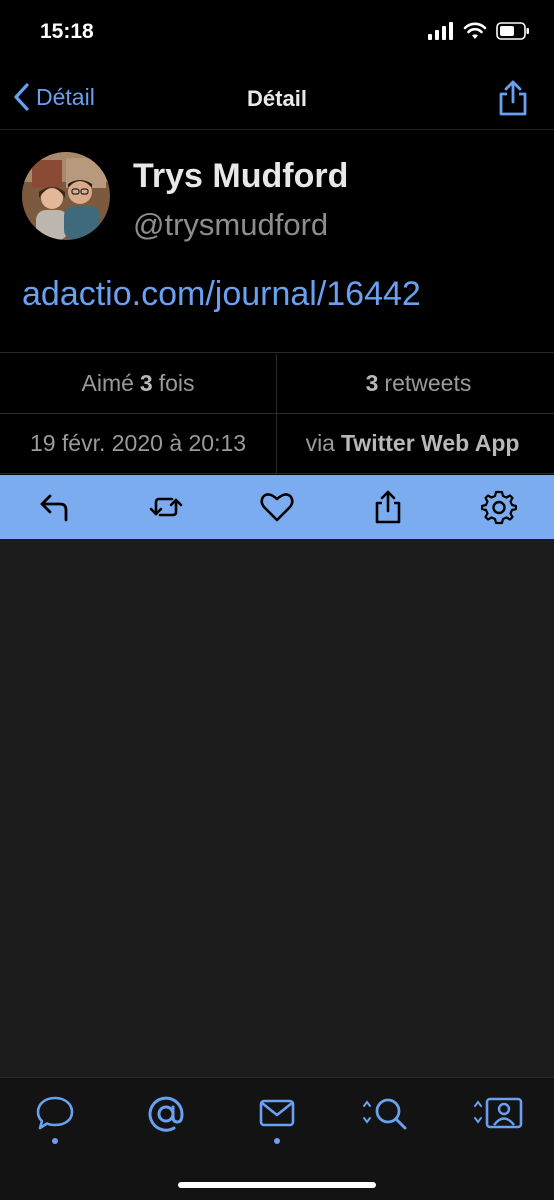 The height and width of the screenshot is (1200, 554). What do you see at coordinates (385, 1114) in the screenshot?
I see `search-icon` at bounding box center [385, 1114].